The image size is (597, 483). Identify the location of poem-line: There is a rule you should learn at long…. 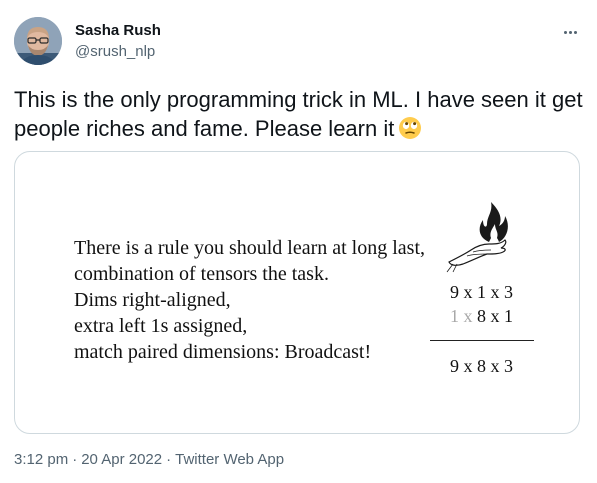
(250, 248).